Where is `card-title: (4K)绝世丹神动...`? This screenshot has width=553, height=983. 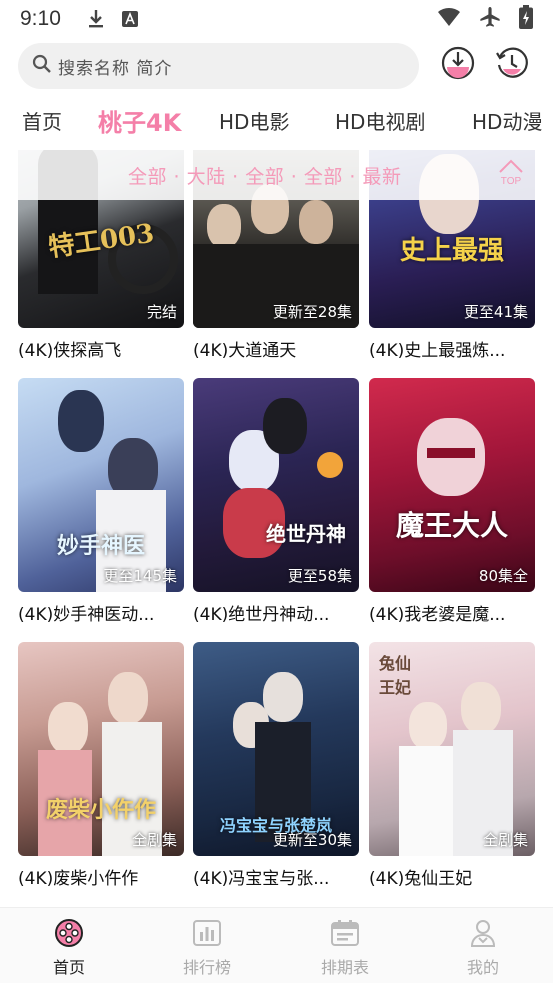 card-title: (4K)绝世丹神动... is located at coordinates (283, 612).